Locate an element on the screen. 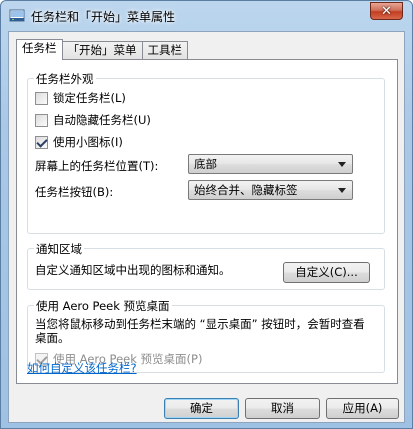 The image size is (413, 429). help-link: 如何自定义该任务栏? is located at coordinates (82, 368).